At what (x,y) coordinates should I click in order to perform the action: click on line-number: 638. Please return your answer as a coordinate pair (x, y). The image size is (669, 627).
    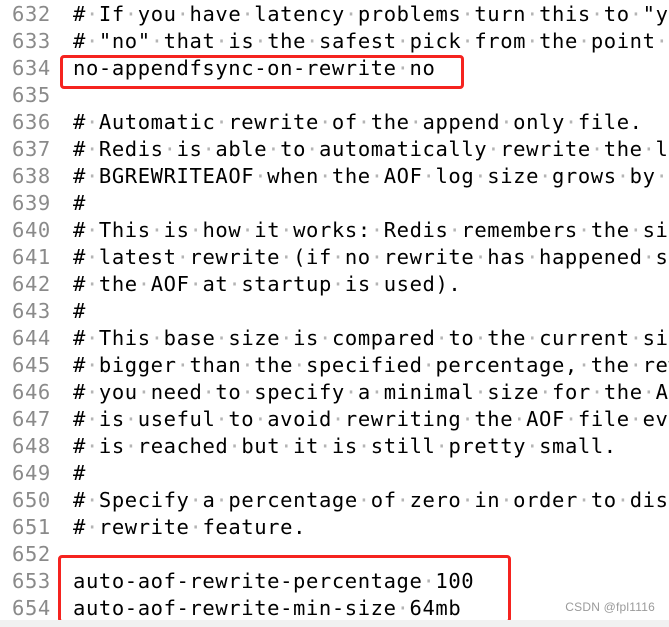
    Looking at the image, I should click on (31, 176).